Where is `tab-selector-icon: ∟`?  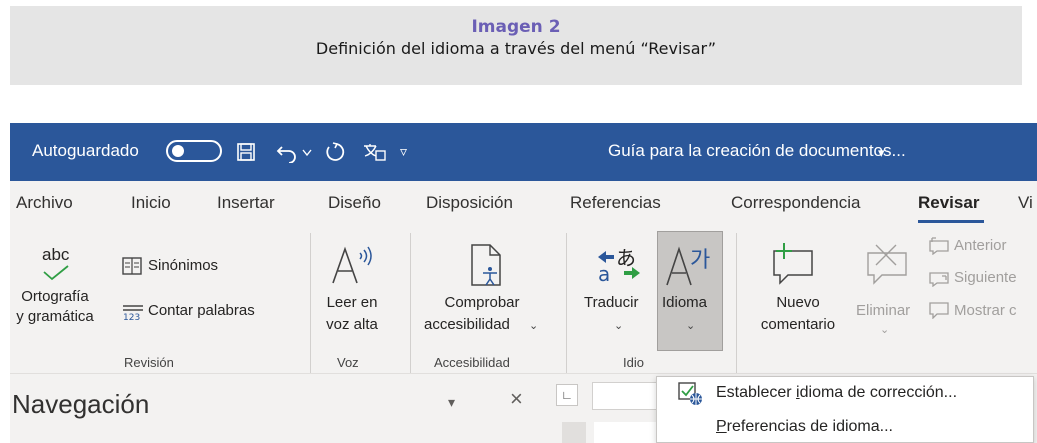 tab-selector-icon: ∟ is located at coordinates (567, 395).